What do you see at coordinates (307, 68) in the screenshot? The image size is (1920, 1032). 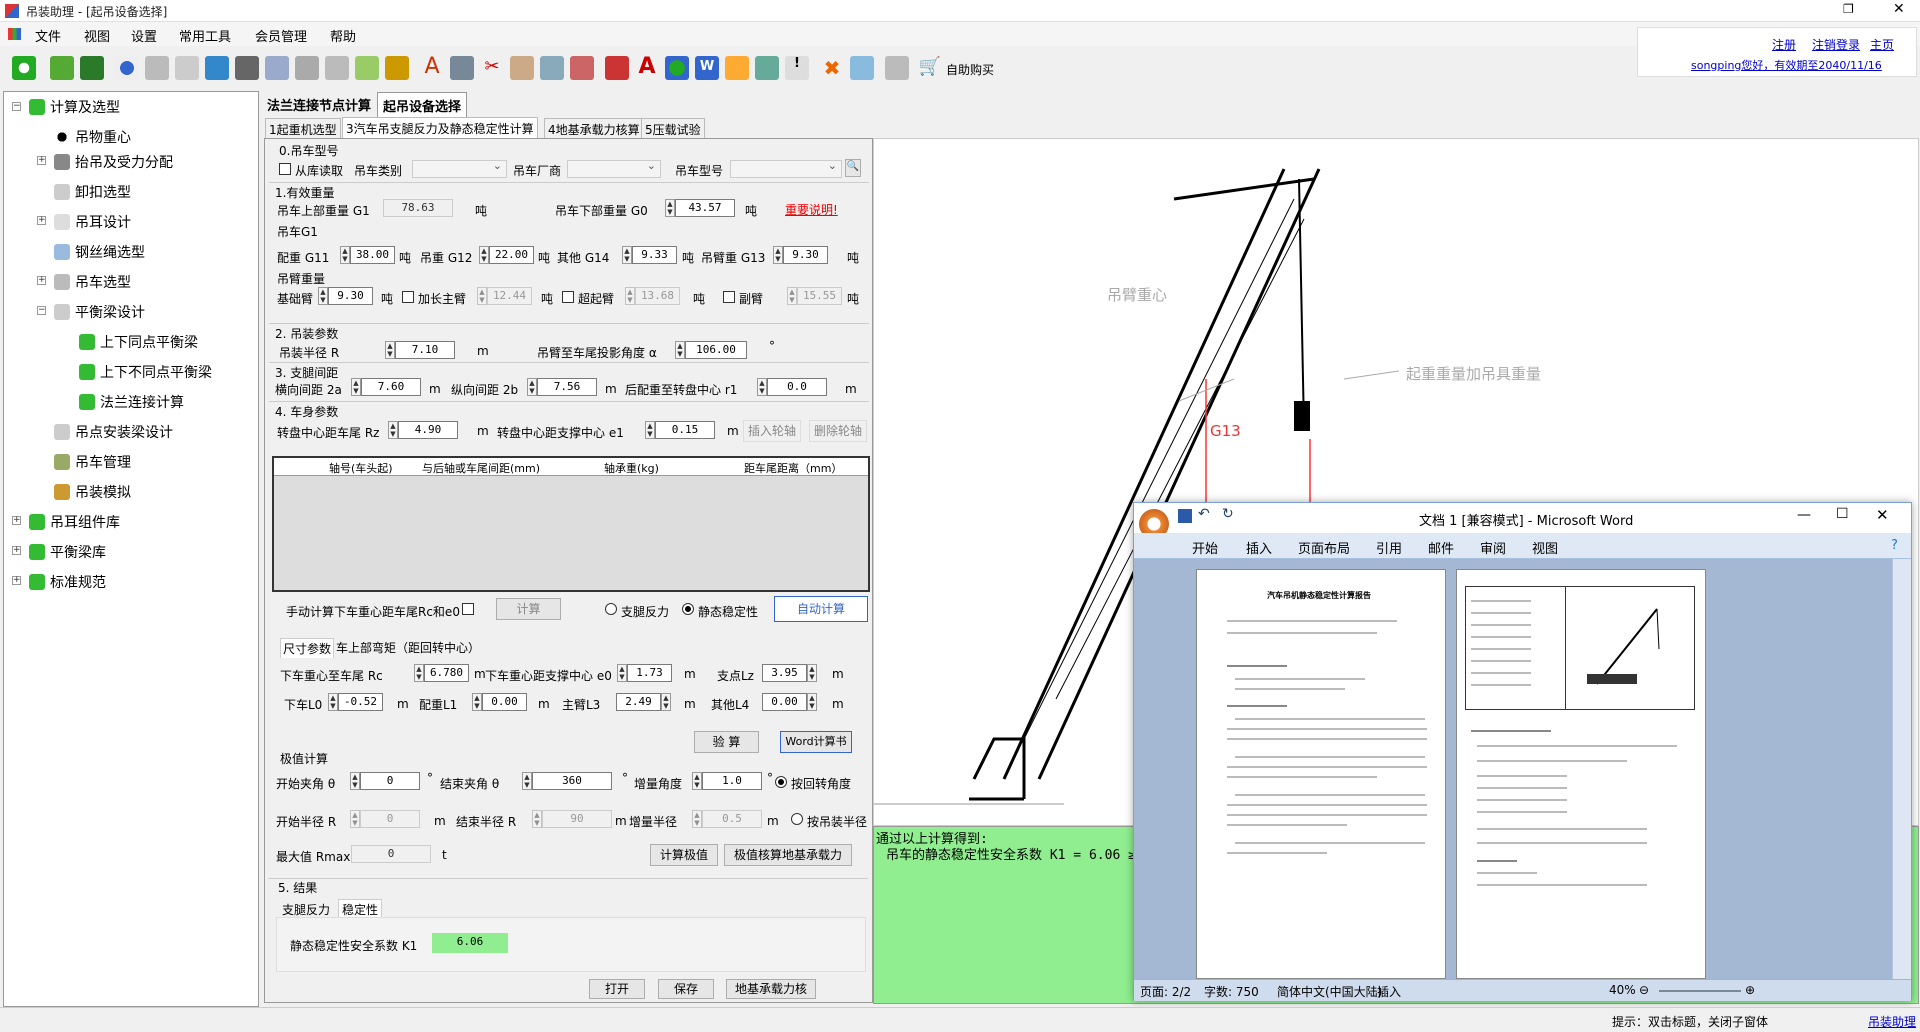 I see `crane-icon` at bounding box center [307, 68].